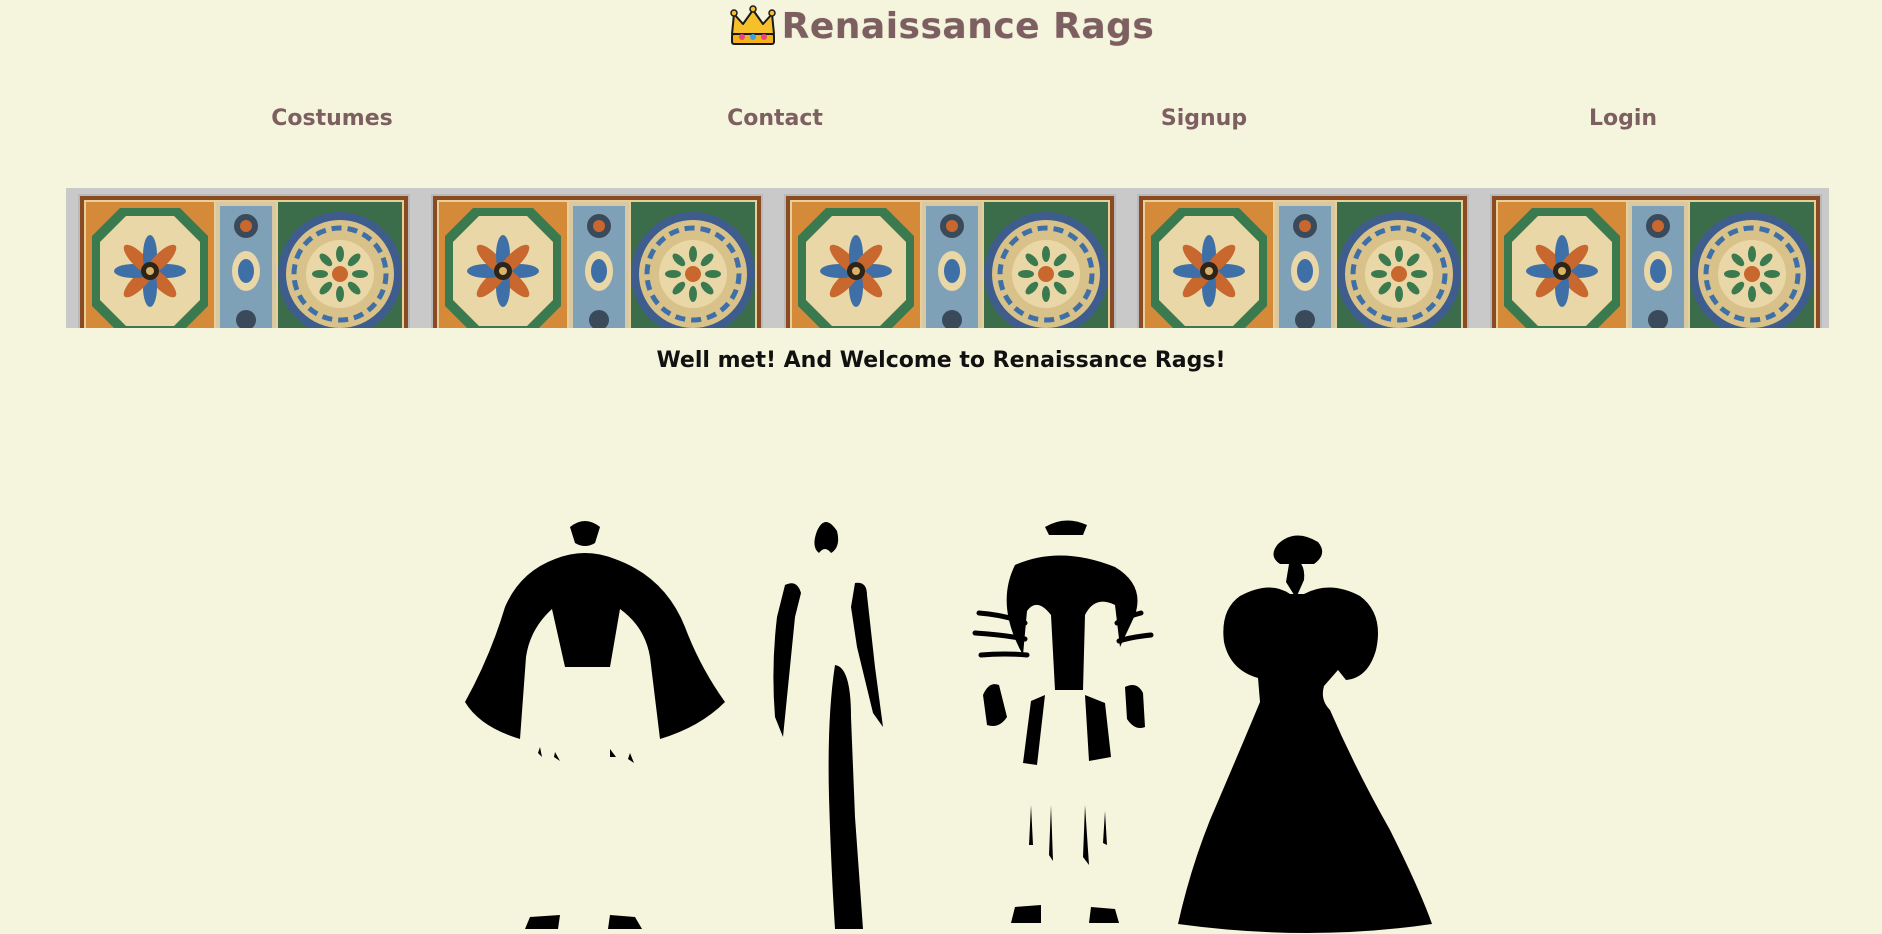 The image size is (1882, 934). What do you see at coordinates (775, 118) in the screenshot?
I see `nav-link-contact: Contact` at bounding box center [775, 118].